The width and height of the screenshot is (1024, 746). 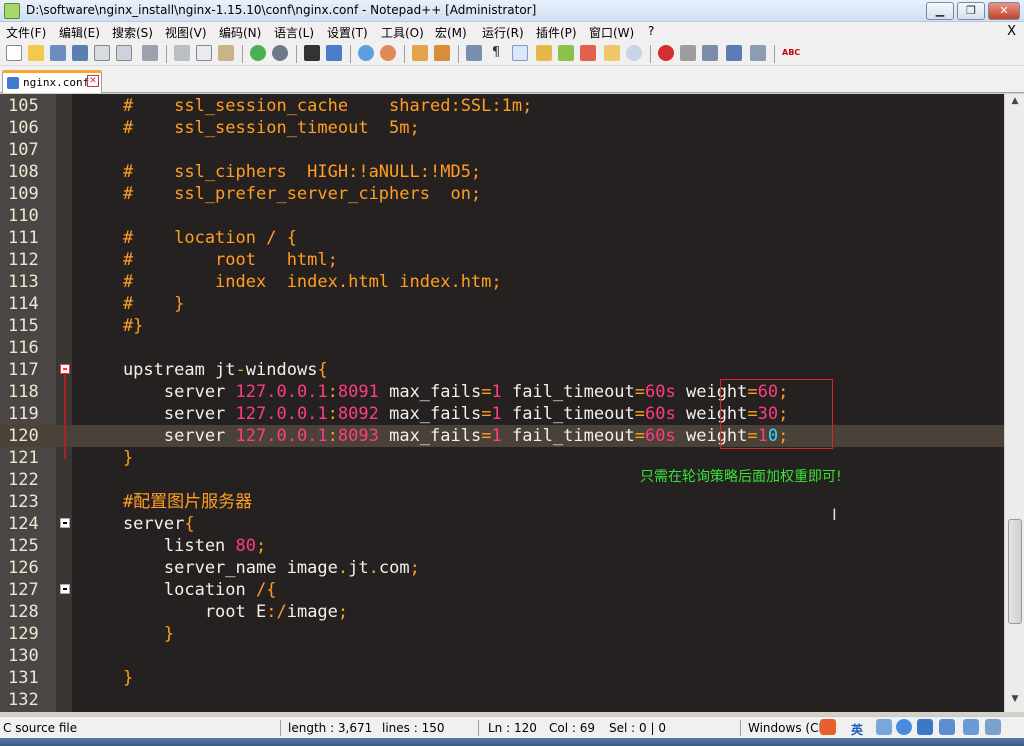 What do you see at coordinates (566, 53) in the screenshot?
I see `doc-map-icon` at bounding box center [566, 53].